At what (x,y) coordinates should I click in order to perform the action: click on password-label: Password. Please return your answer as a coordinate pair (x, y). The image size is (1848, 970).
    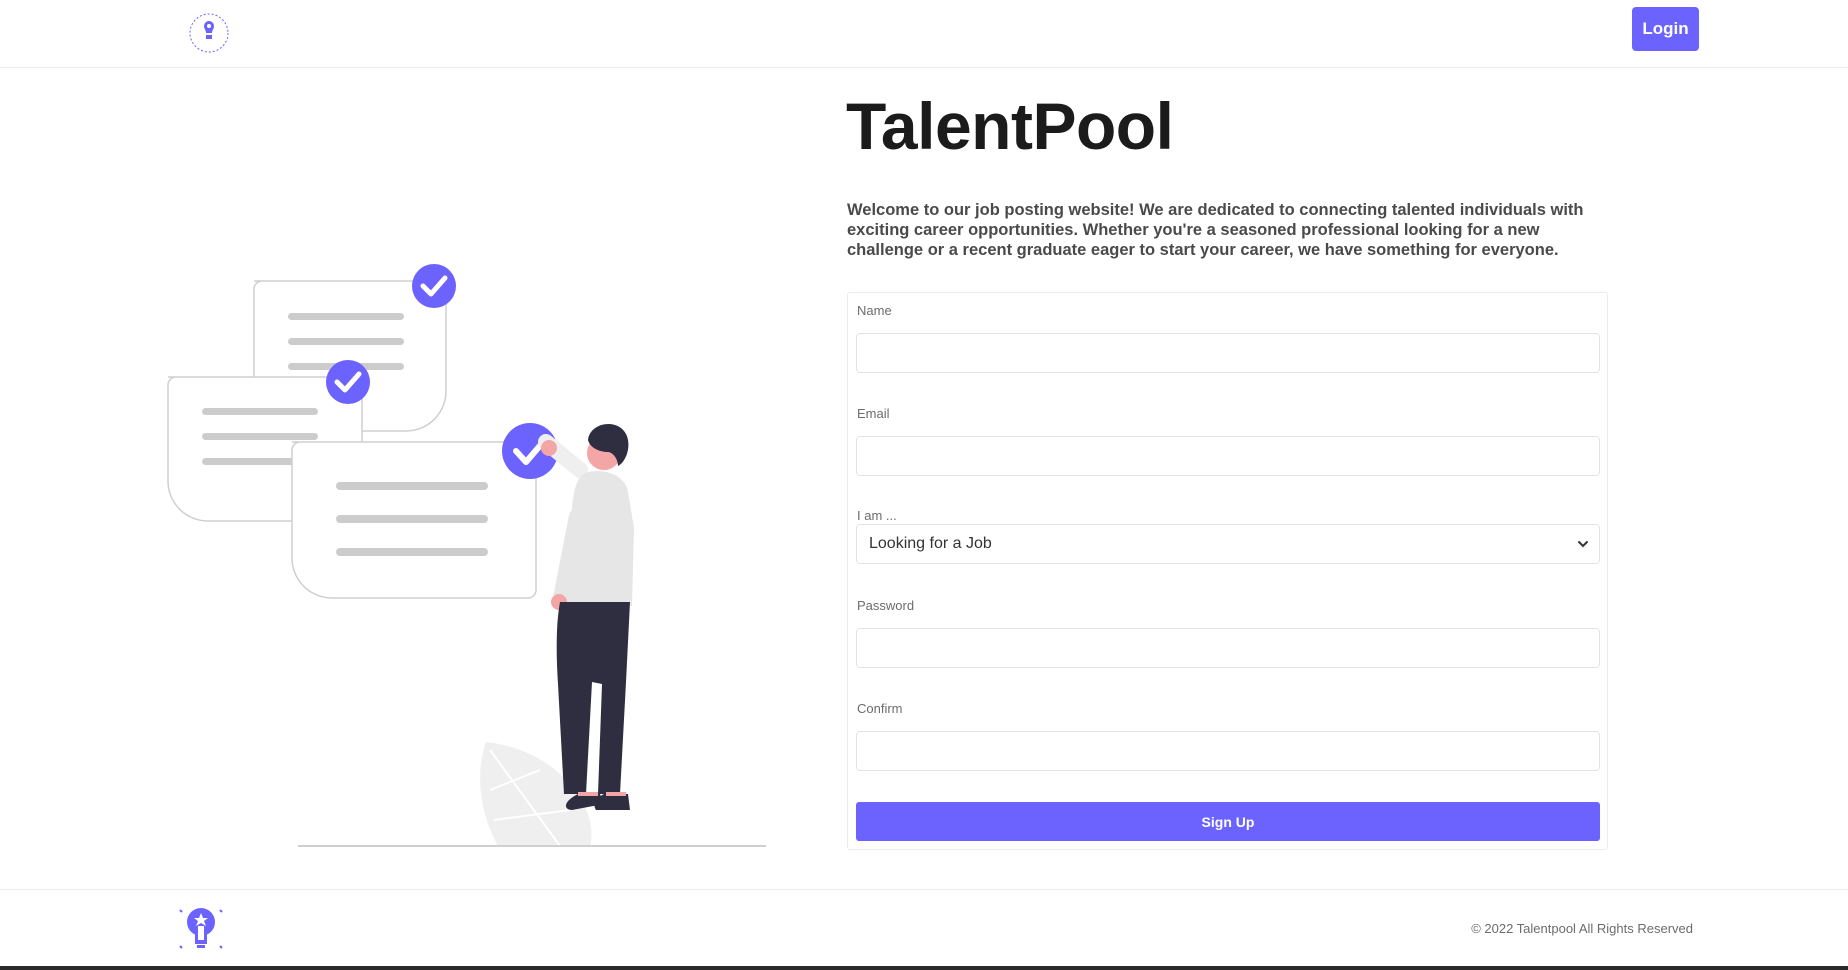
    Looking at the image, I should click on (886, 605).